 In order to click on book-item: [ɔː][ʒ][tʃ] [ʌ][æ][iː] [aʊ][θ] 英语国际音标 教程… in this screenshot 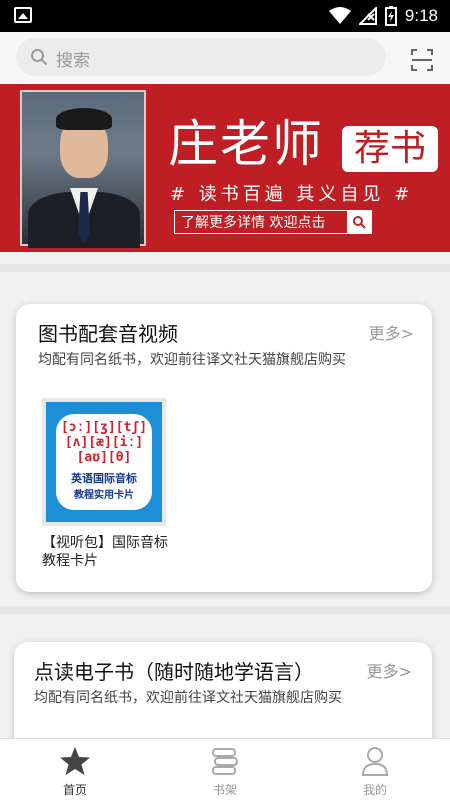, I will do `click(104, 462)`.